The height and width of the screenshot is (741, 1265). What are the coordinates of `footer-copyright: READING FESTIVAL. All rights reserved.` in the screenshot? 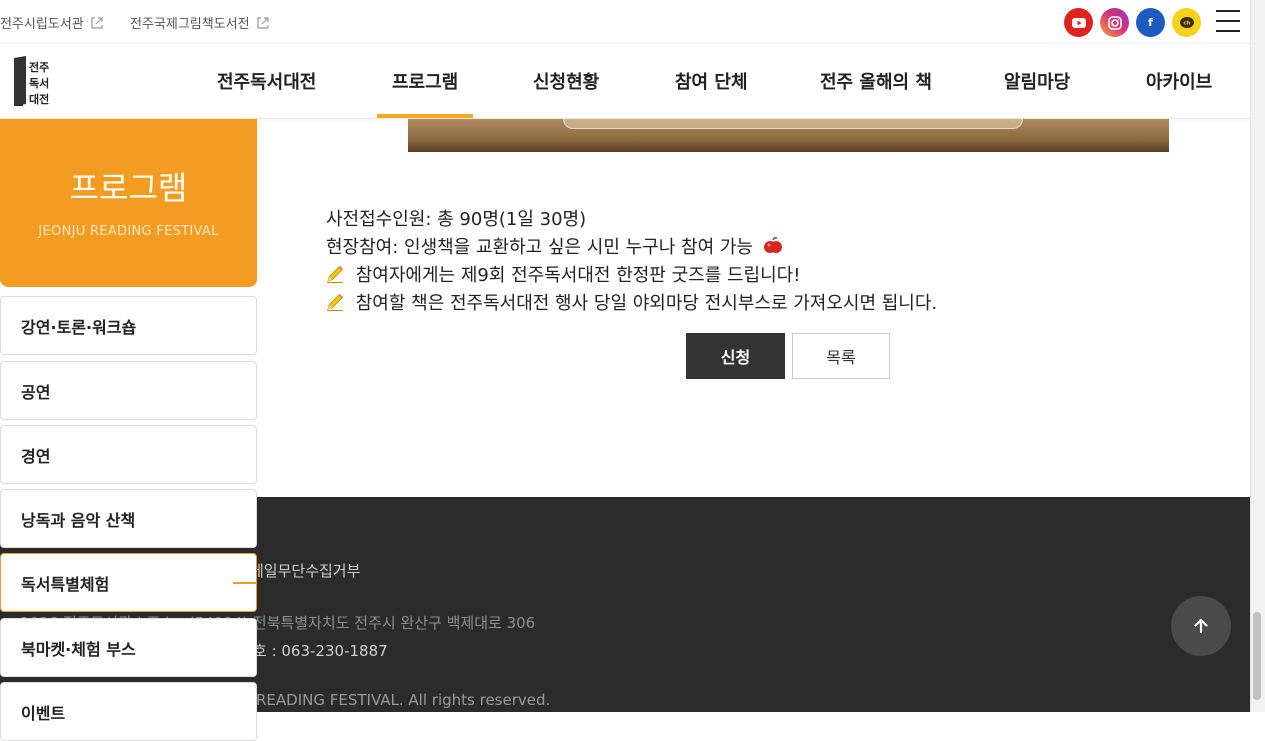 It's located at (403, 700).